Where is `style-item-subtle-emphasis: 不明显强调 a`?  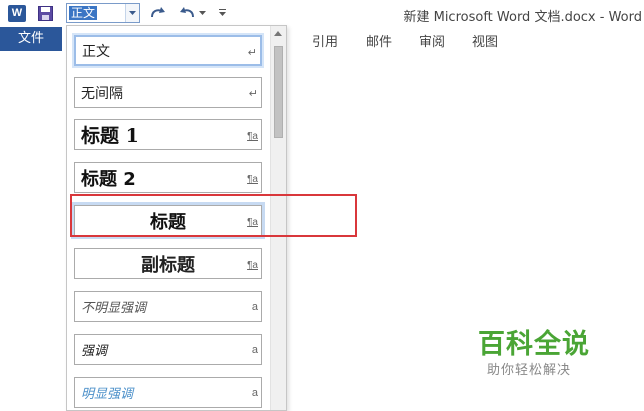
style-item-subtle-emphasis: 不明显强调 a is located at coordinates (168, 306).